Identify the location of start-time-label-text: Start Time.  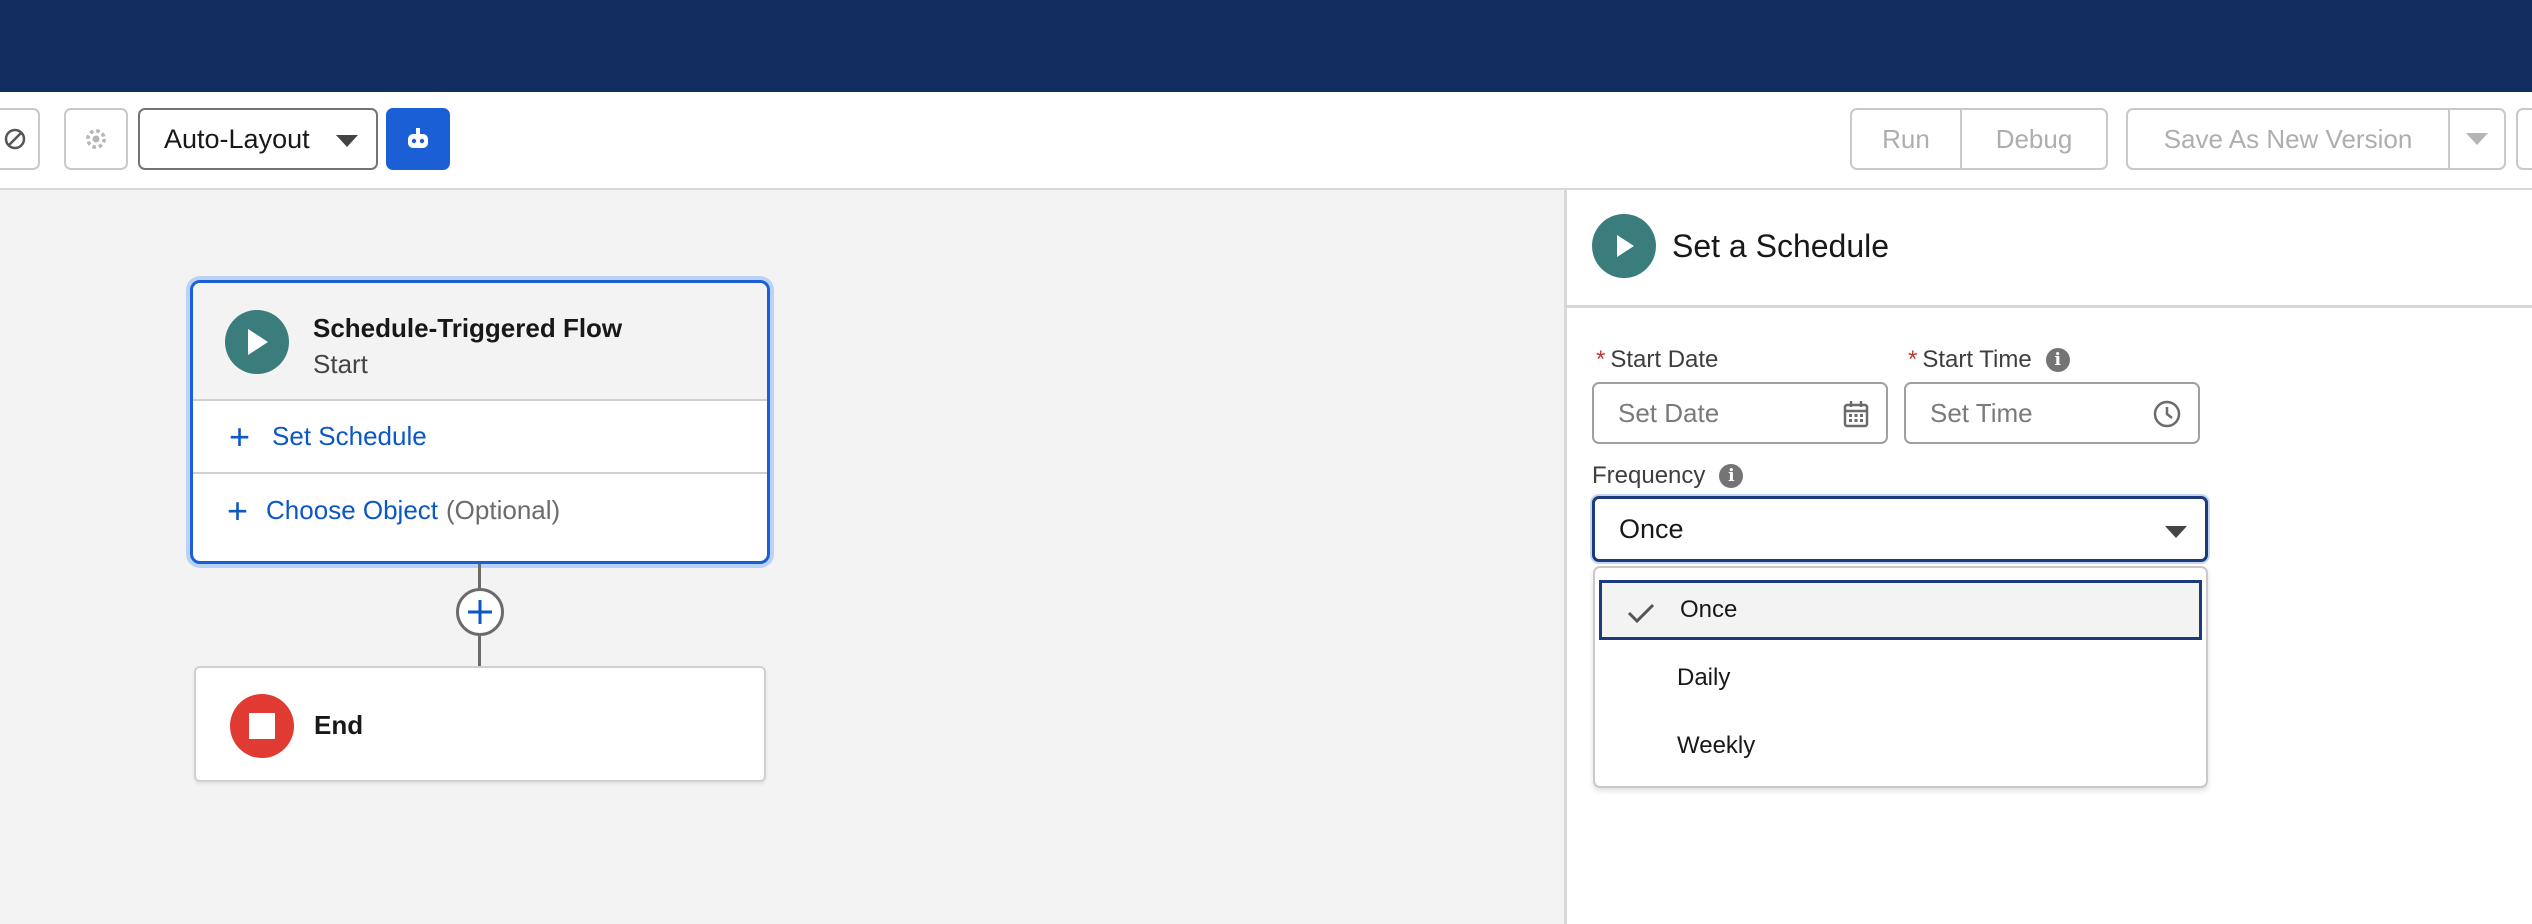
(1977, 359).